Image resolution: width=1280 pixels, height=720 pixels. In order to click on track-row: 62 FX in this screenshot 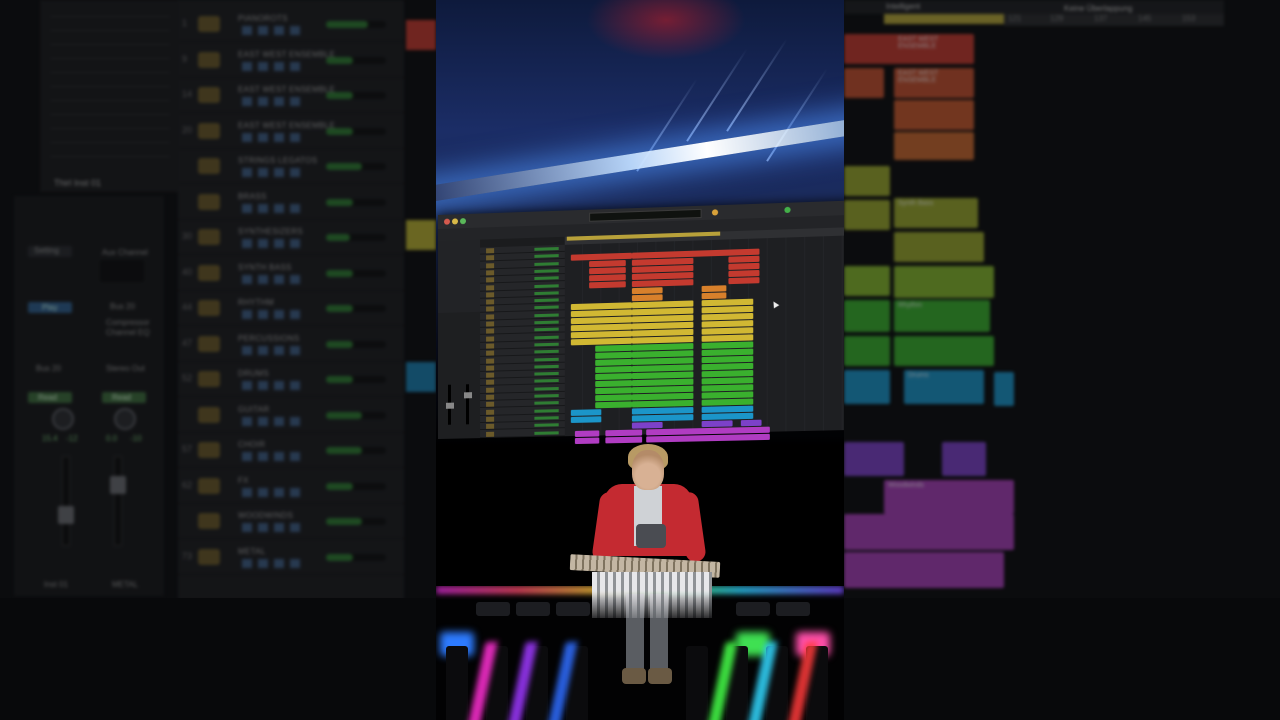, I will do `click(291, 487)`.